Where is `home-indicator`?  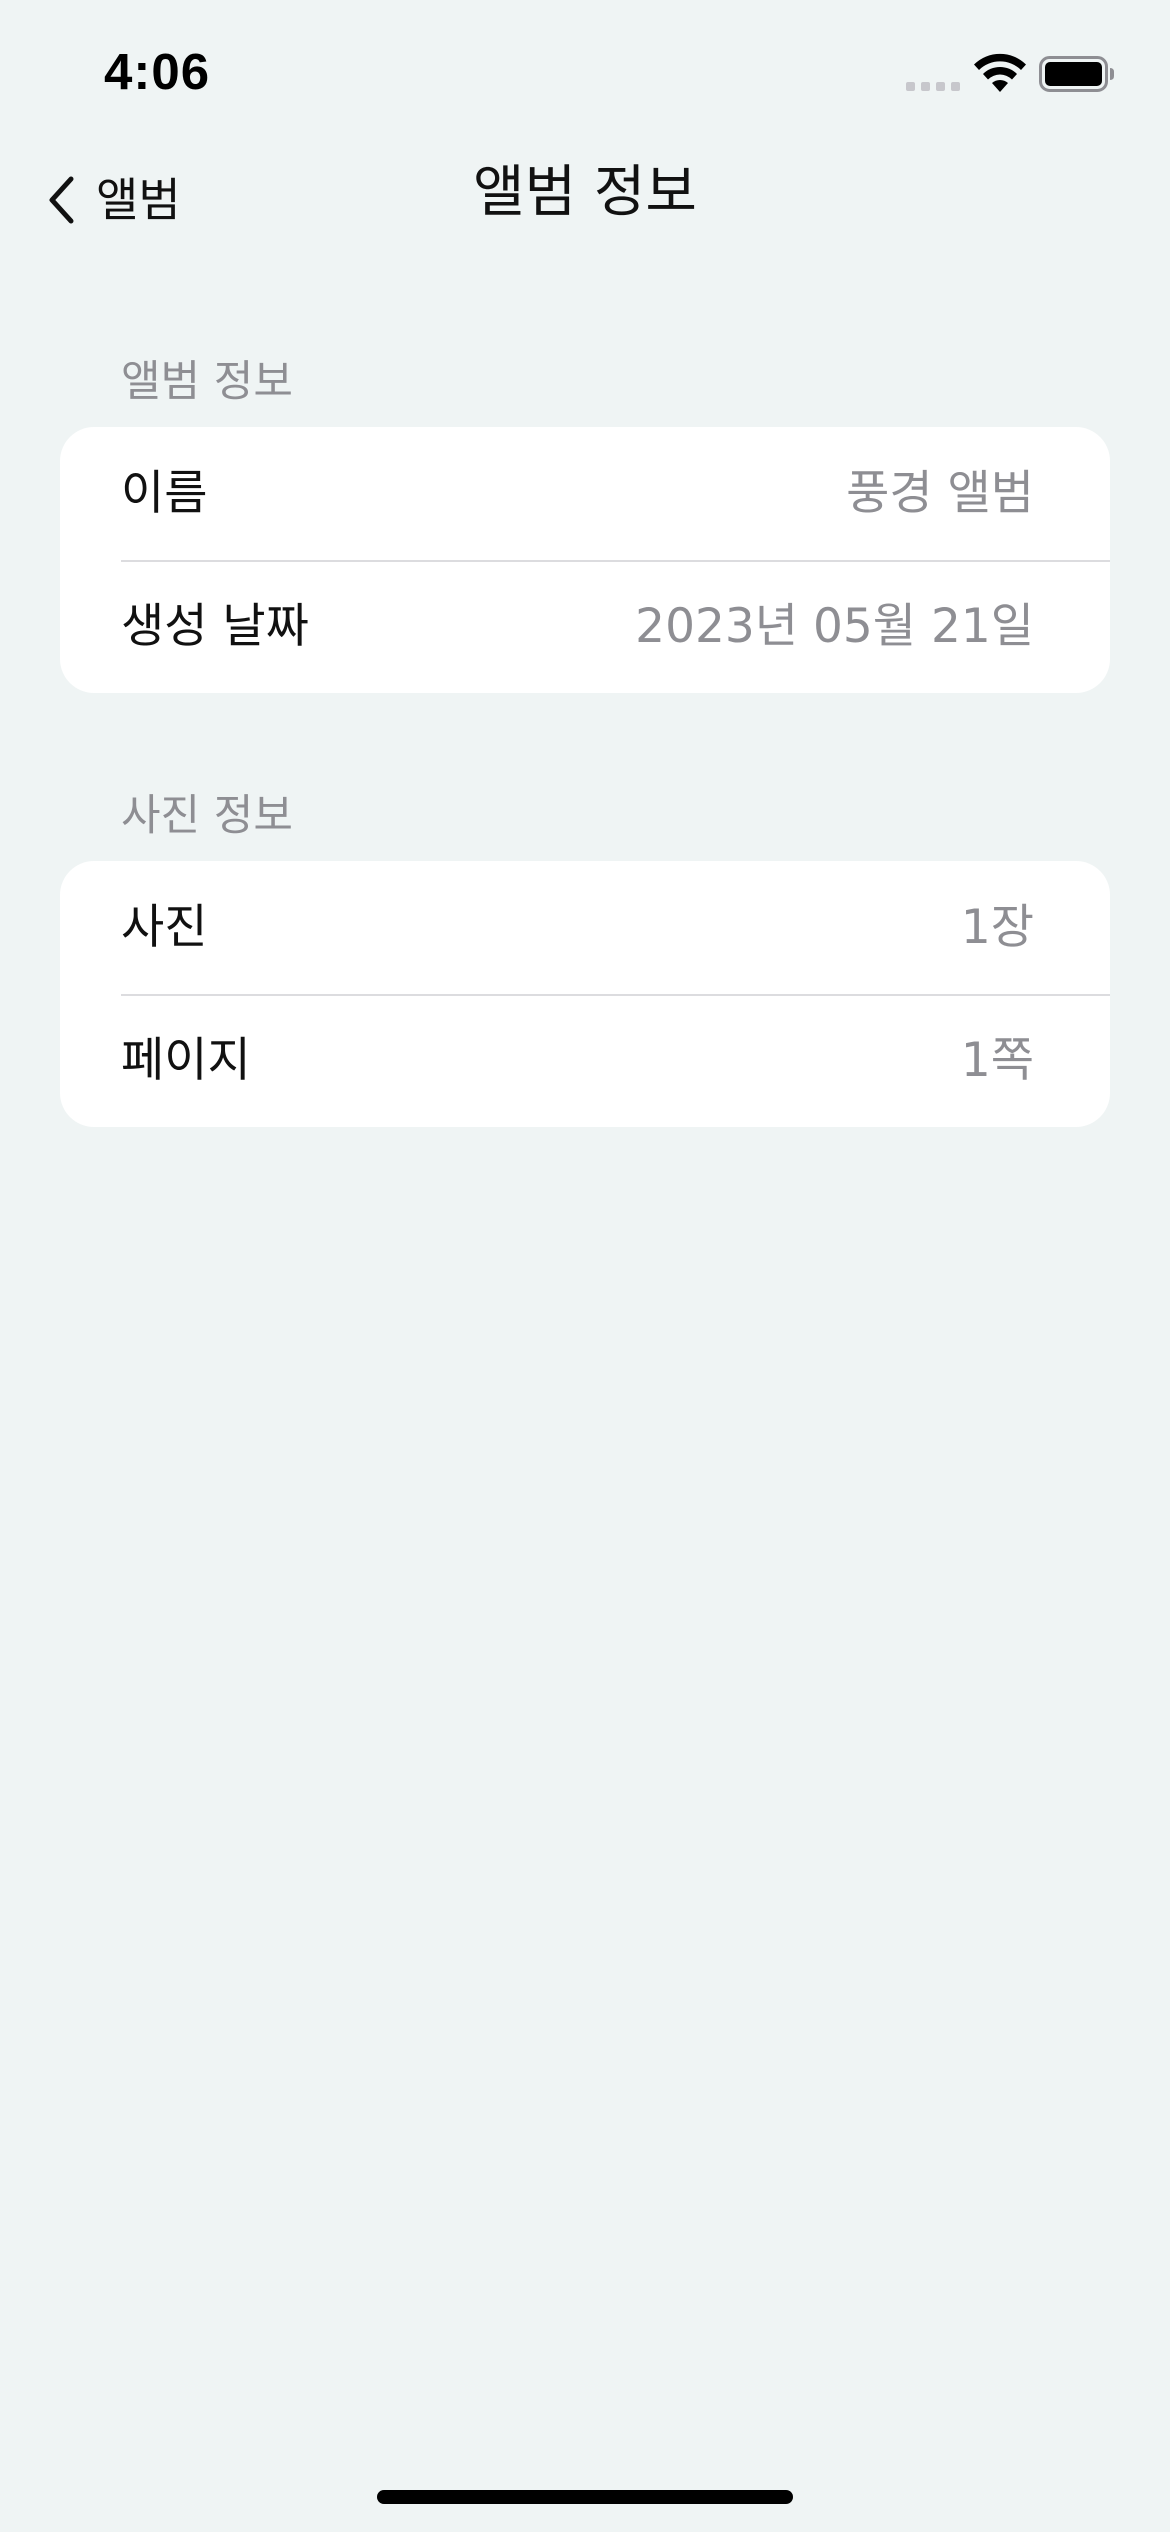 home-indicator is located at coordinates (585, 2497).